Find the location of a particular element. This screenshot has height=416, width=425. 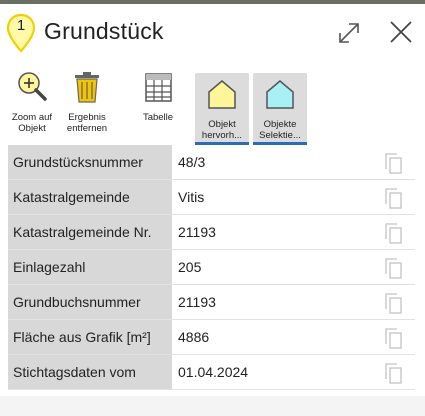

remove-label-line1: Ergebnis is located at coordinates (87, 117).